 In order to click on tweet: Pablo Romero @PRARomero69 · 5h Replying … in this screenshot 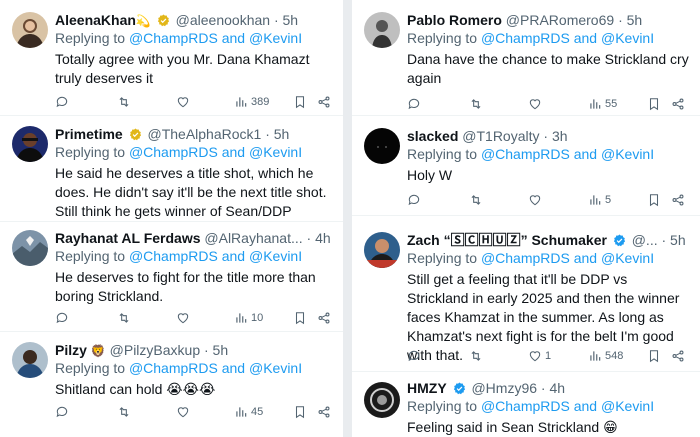, I will do `click(526, 58)`.